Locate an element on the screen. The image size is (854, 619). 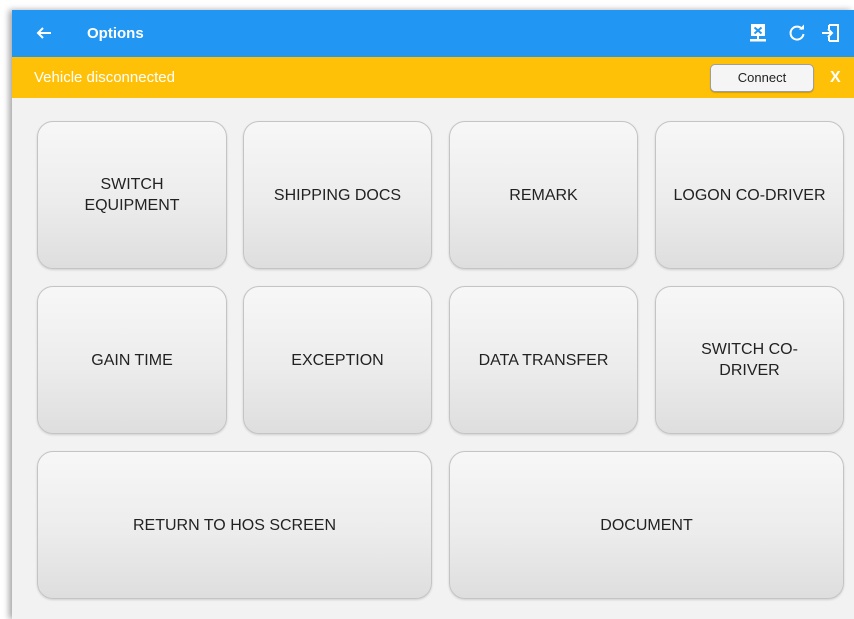
data-transfer-button: DATA TRANSFER is located at coordinates (543, 360).